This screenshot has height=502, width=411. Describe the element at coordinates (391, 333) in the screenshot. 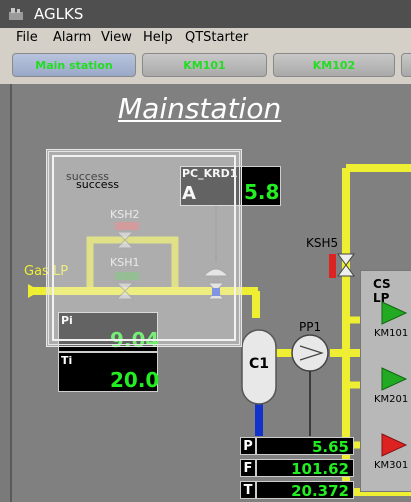

I see `km101-label: KM101` at that location.